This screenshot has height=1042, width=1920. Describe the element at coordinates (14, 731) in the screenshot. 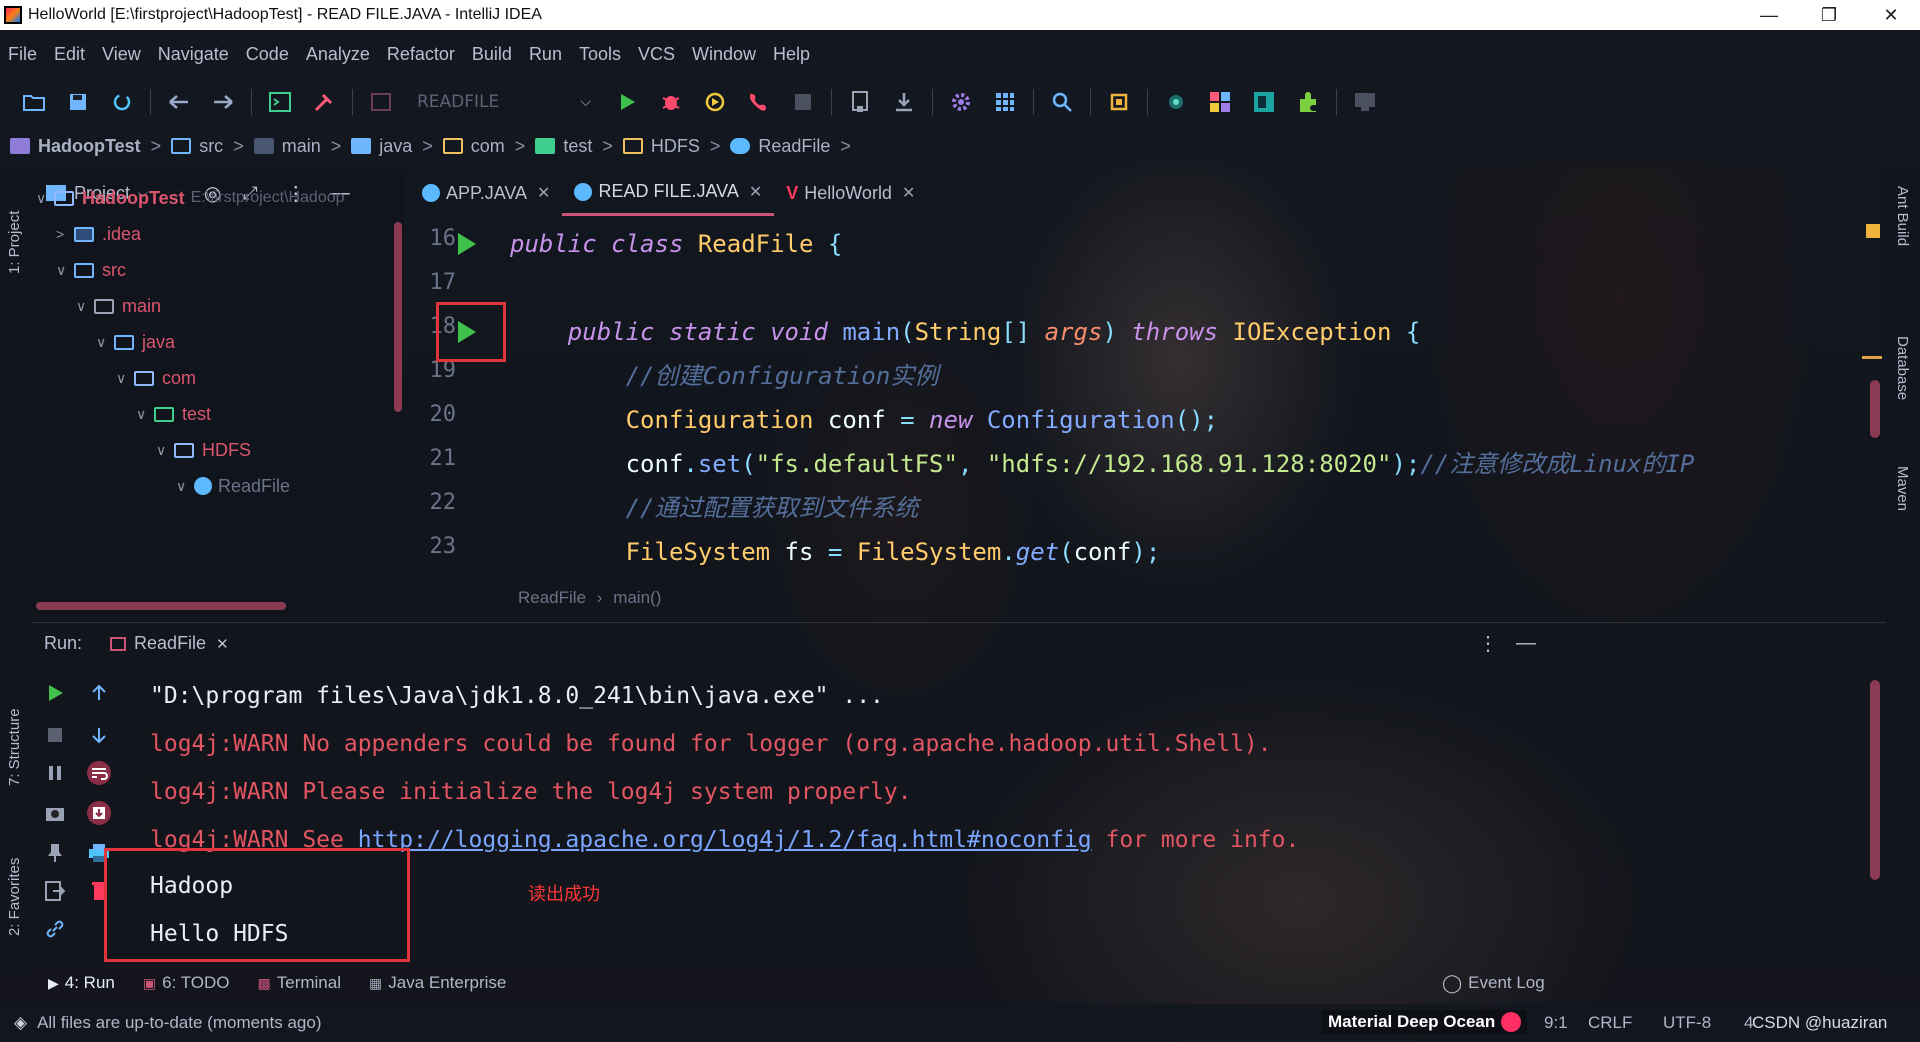

I see `structure-tool-tab: 7: Structure` at that location.